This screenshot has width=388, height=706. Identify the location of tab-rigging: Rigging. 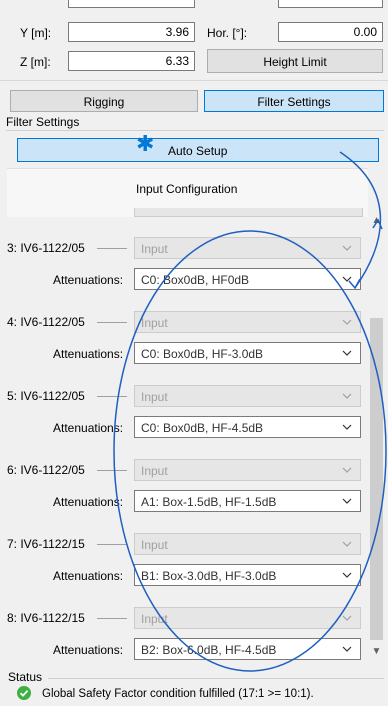
(104, 101).